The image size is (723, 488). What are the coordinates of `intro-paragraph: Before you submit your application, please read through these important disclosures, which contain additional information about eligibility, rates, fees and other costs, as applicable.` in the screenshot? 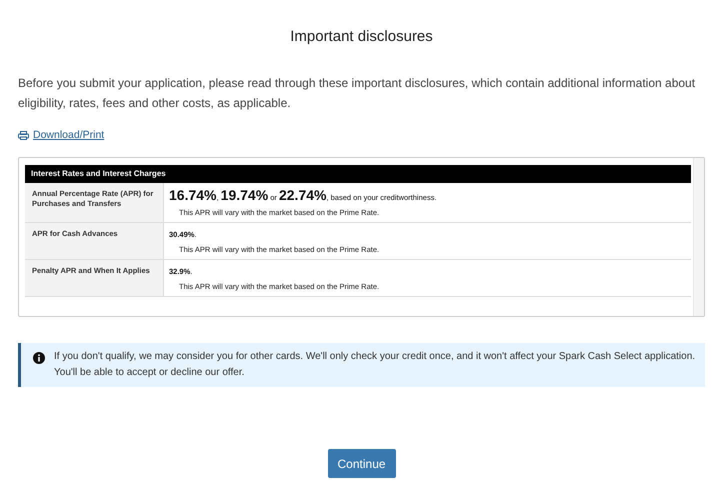 It's located at (357, 93).